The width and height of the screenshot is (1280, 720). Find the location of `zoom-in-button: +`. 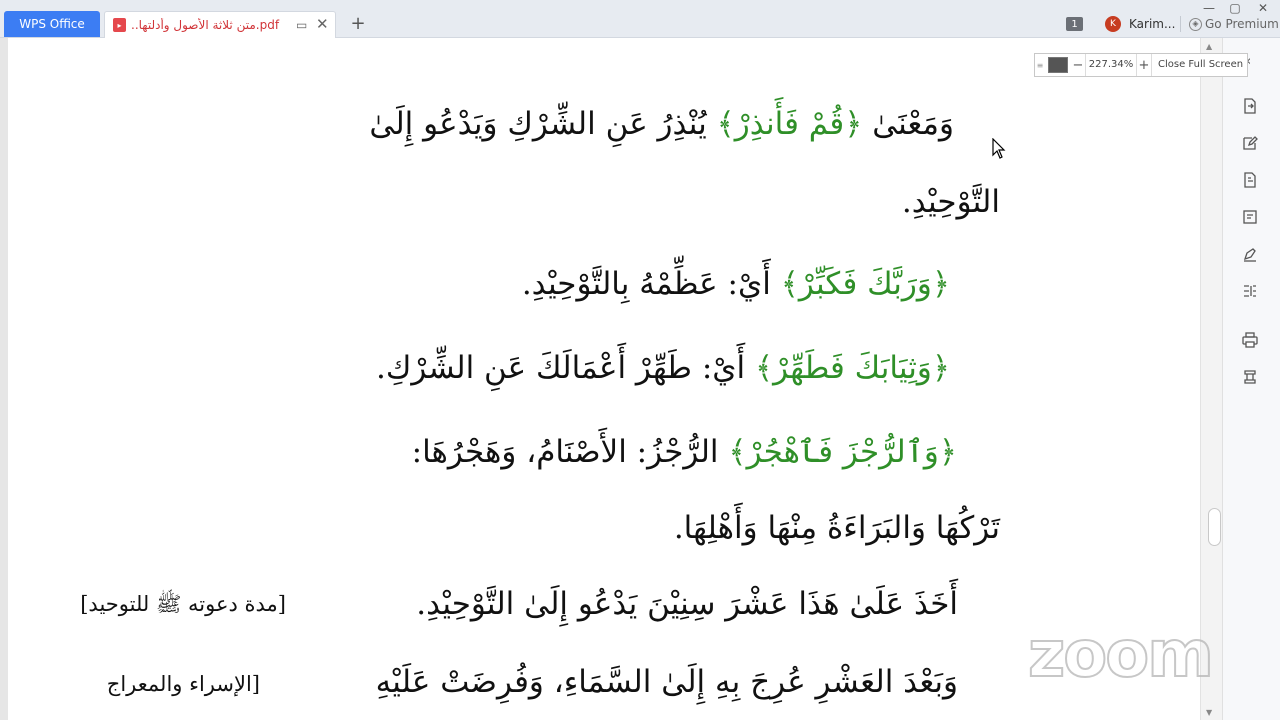

zoom-in-button: + is located at coordinates (1144, 65).